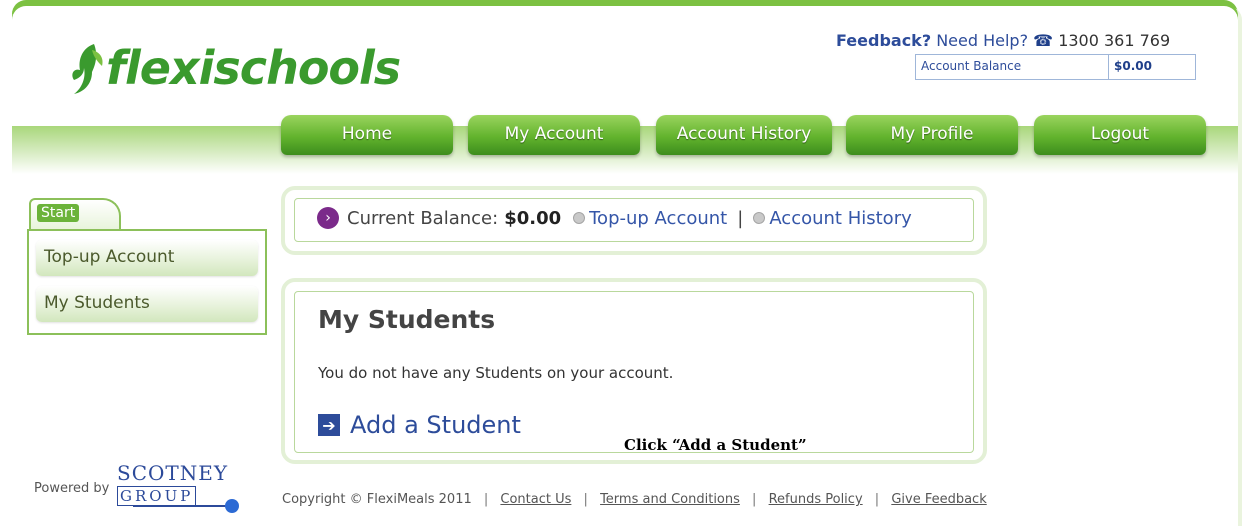 The height and width of the screenshot is (526, 1242). What do you see at coordinates (816, 499) in the screenshot?
I see `refunds-policy-link: Refunds Policy` at bounding box center [816, 499].